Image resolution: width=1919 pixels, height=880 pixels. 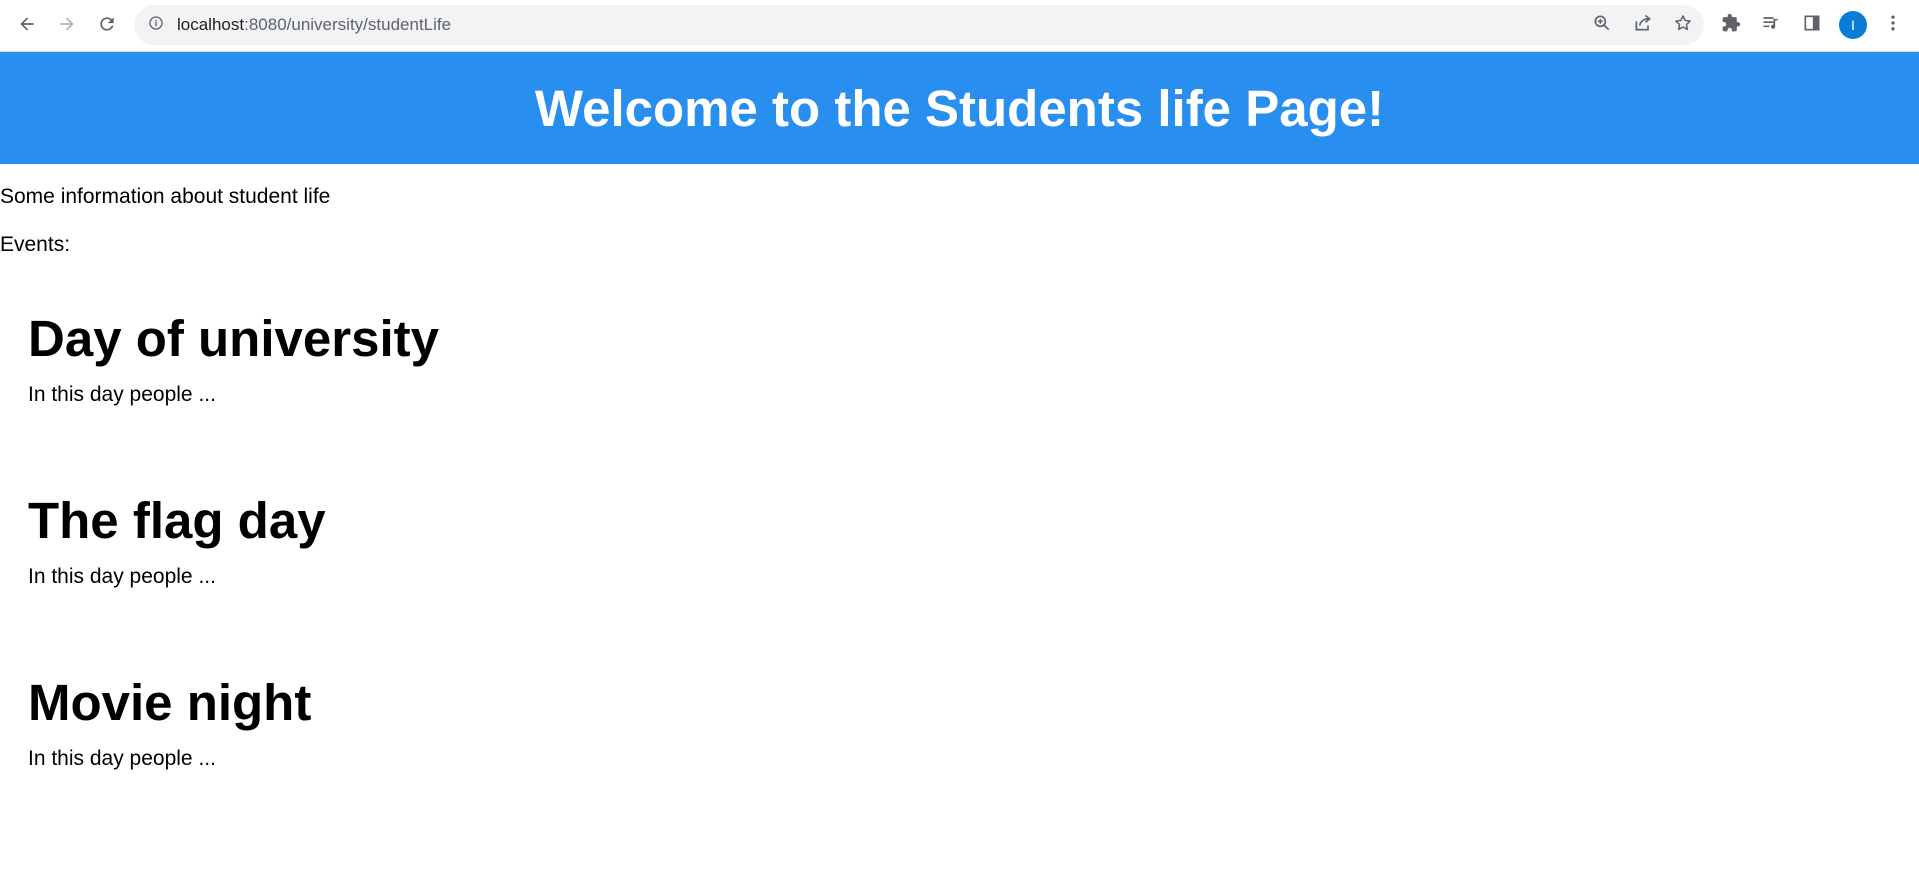 I want to click on profile-avatar: I, so click(x=1853, y=25).